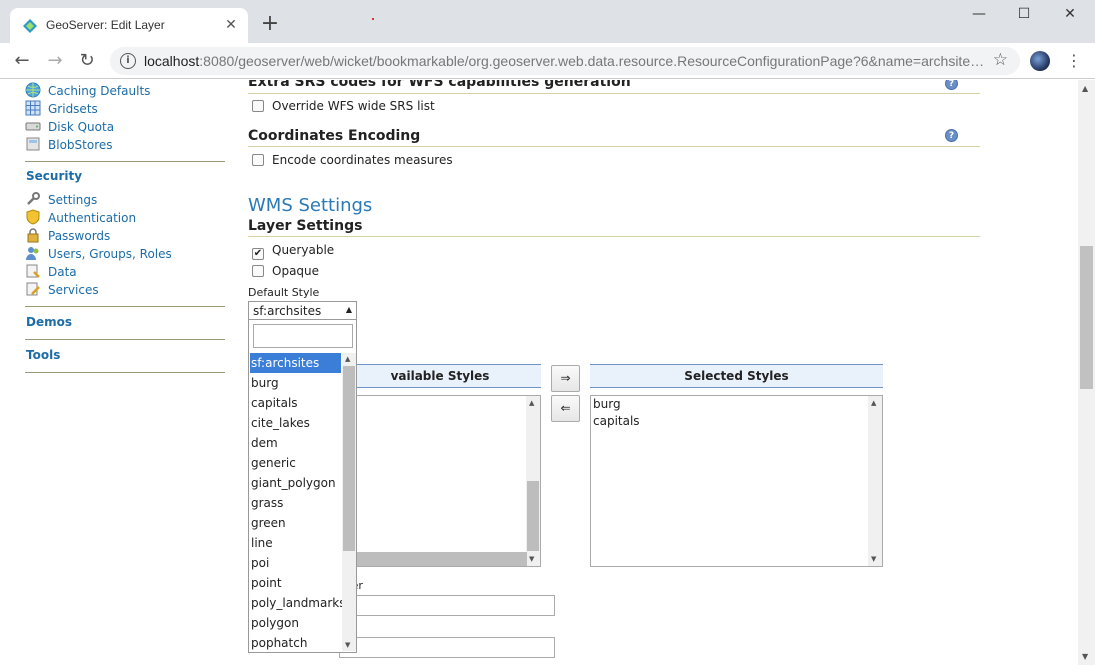 This screenshot has height=665, width=1095. Describe the element at coordinates (295, 563) in the screenshot. I see `dropdown-option: poi` at that location.